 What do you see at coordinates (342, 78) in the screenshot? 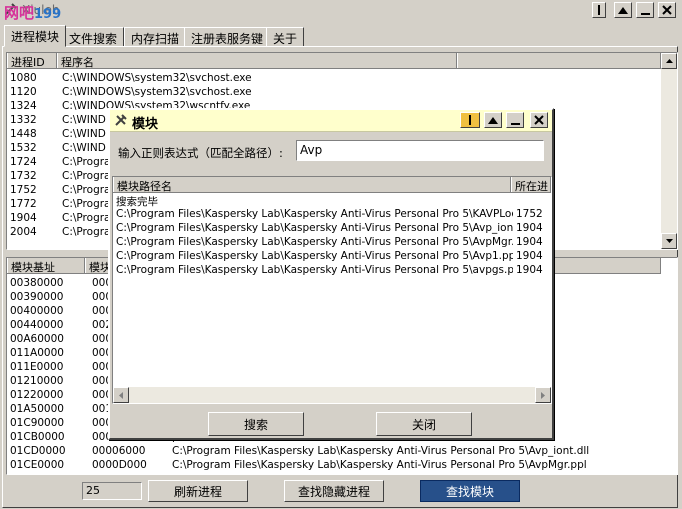
I see `process-row: 1080 C:\WINDOWS\system32\svchost.exe` at bounding box center [342, 78].